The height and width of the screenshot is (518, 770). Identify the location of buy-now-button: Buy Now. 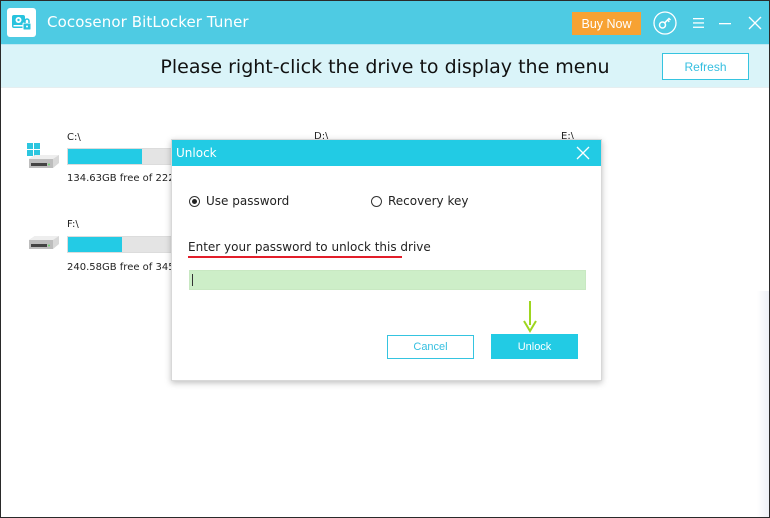
(606, 23).